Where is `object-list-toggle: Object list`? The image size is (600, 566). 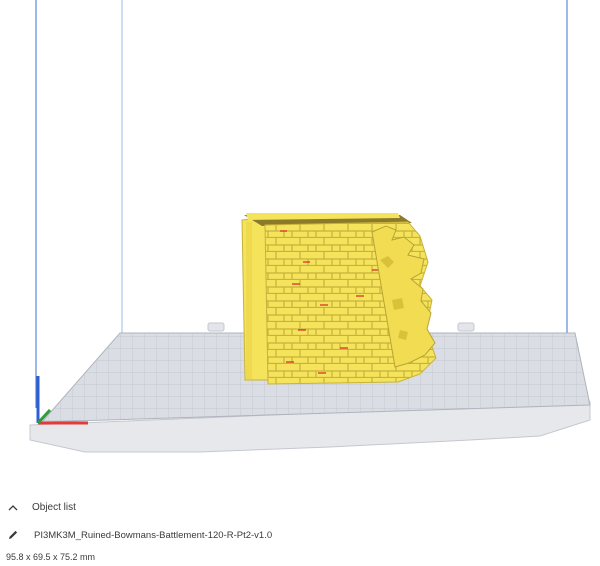 object-list-toggle: Object list is located at coordinates (41, 507).